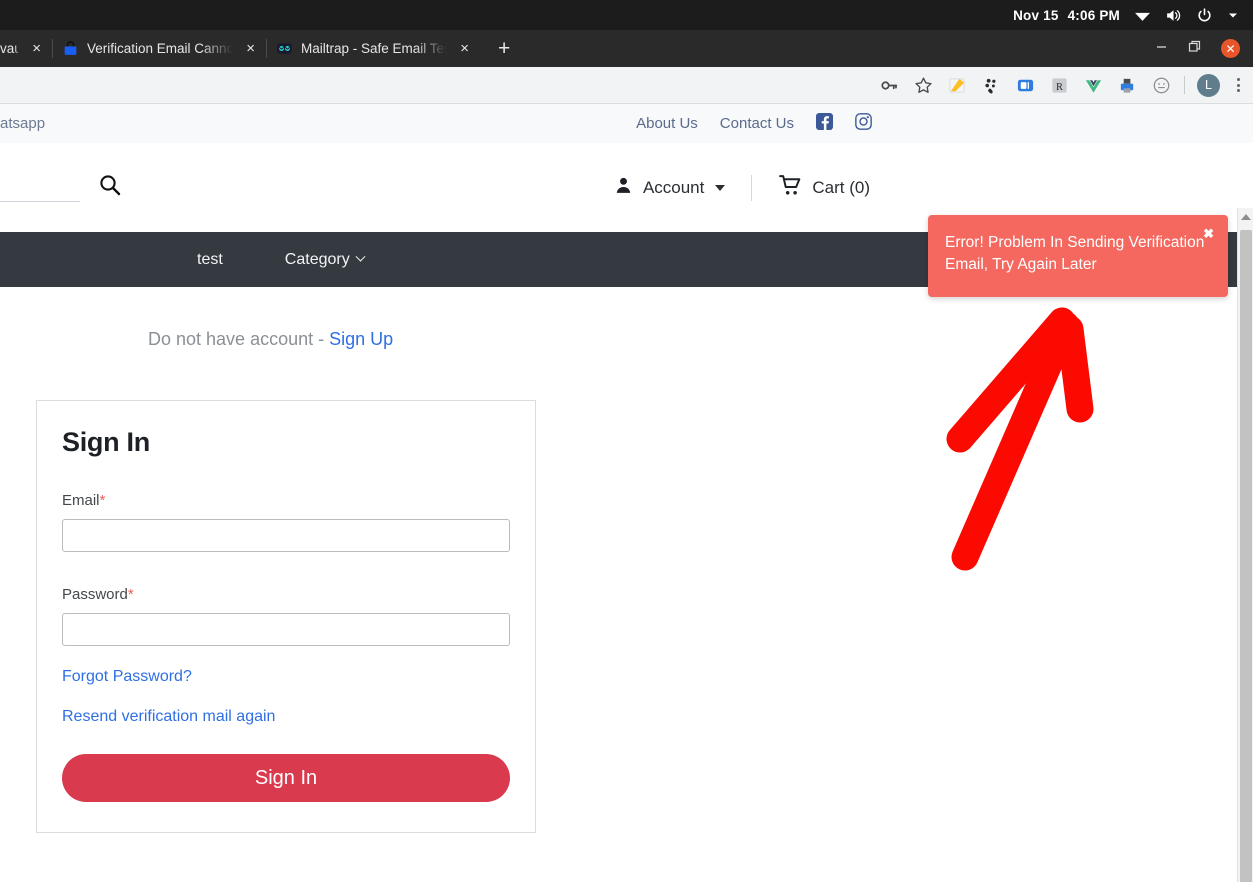  I want to click on translate-extension-icon, so click(1025, 85).